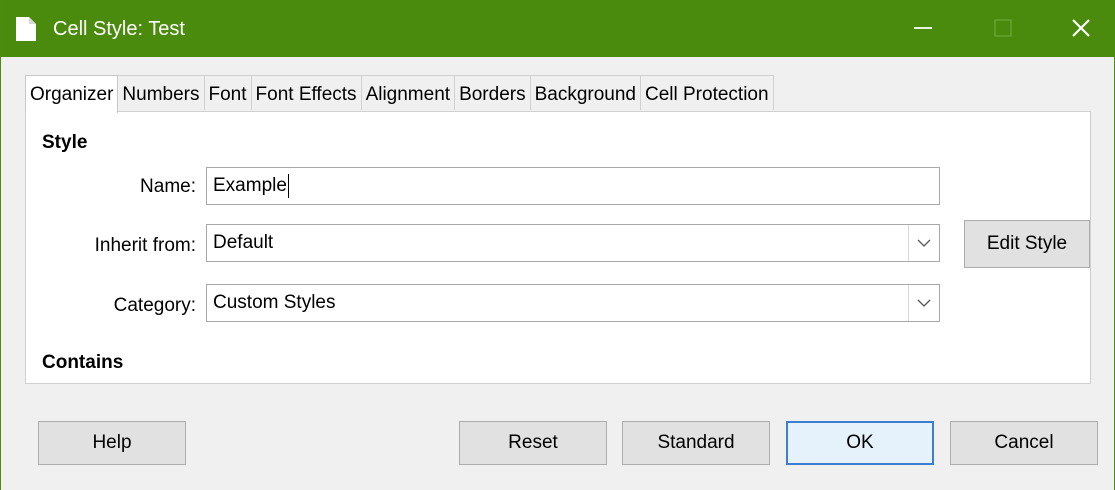 This screenshot has width=1115, height=490. What do you see at coordinates (306, 92) in the screenshot?
I see `tab-font-effects: Font Effects` at bounding box center [306, 92].